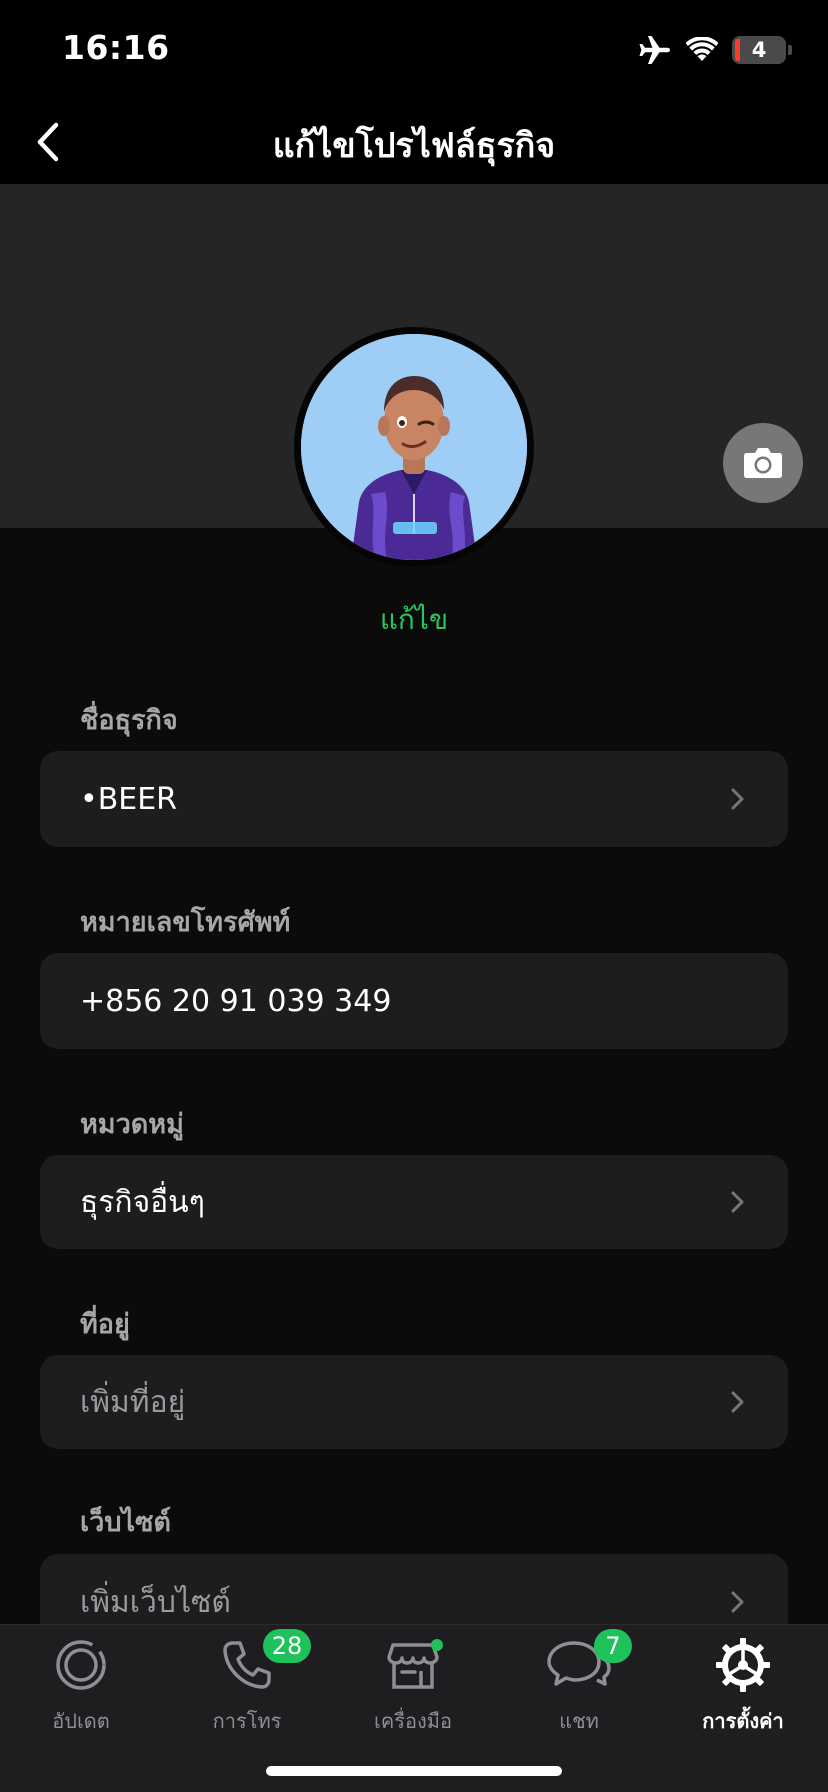 The height and width of the screenshot is (1792, 828). I want to click on tab-chats: 7 แชท, so click(579, 1688).